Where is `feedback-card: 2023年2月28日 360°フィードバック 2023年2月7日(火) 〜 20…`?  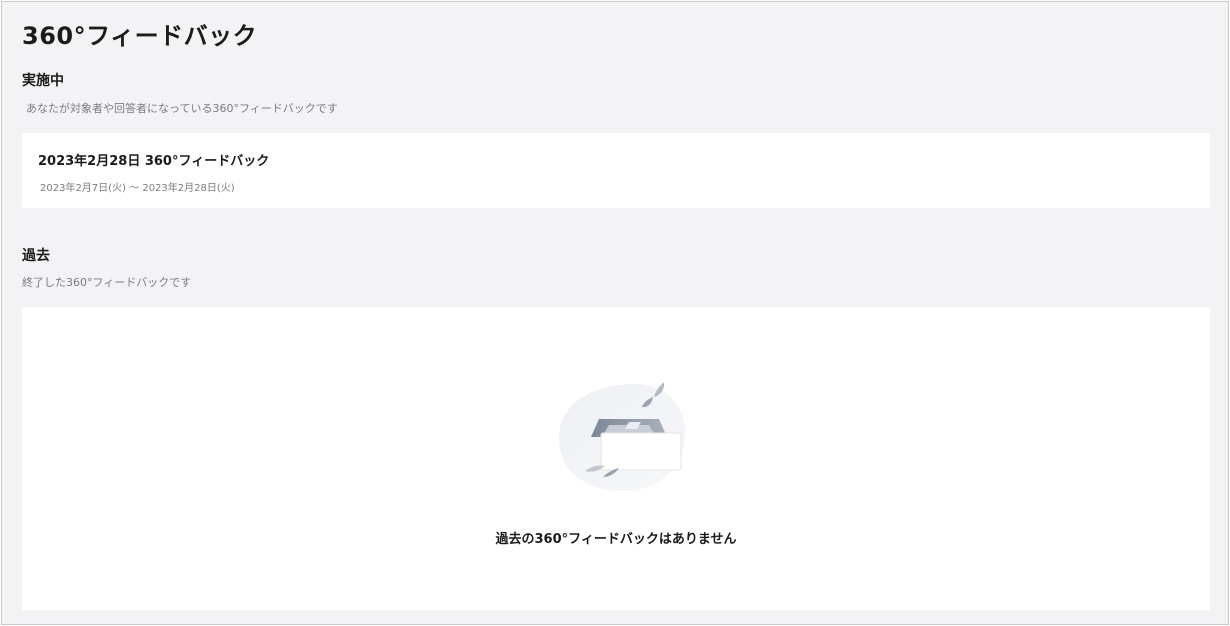
feedback-card: 2023年2月28日 360°フィードバック 2023年2月7日(火) 〜 20… is located at coordinates (616, 170).